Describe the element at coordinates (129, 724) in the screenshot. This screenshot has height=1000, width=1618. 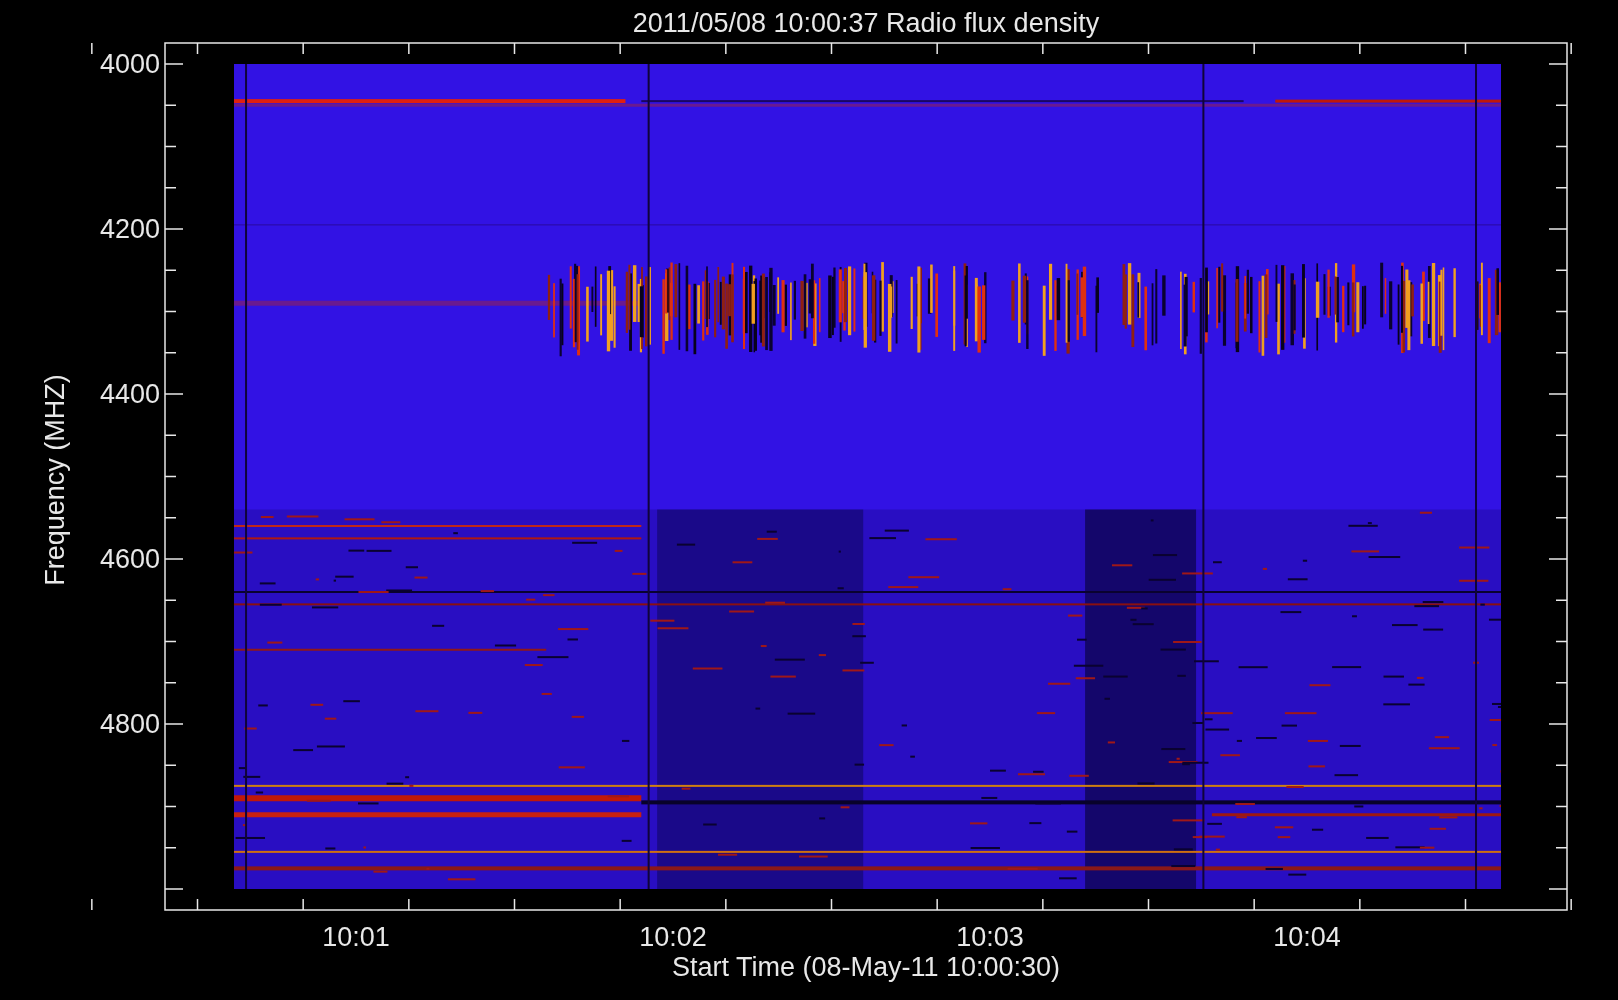
I see `tick-label: 4800` at that location.